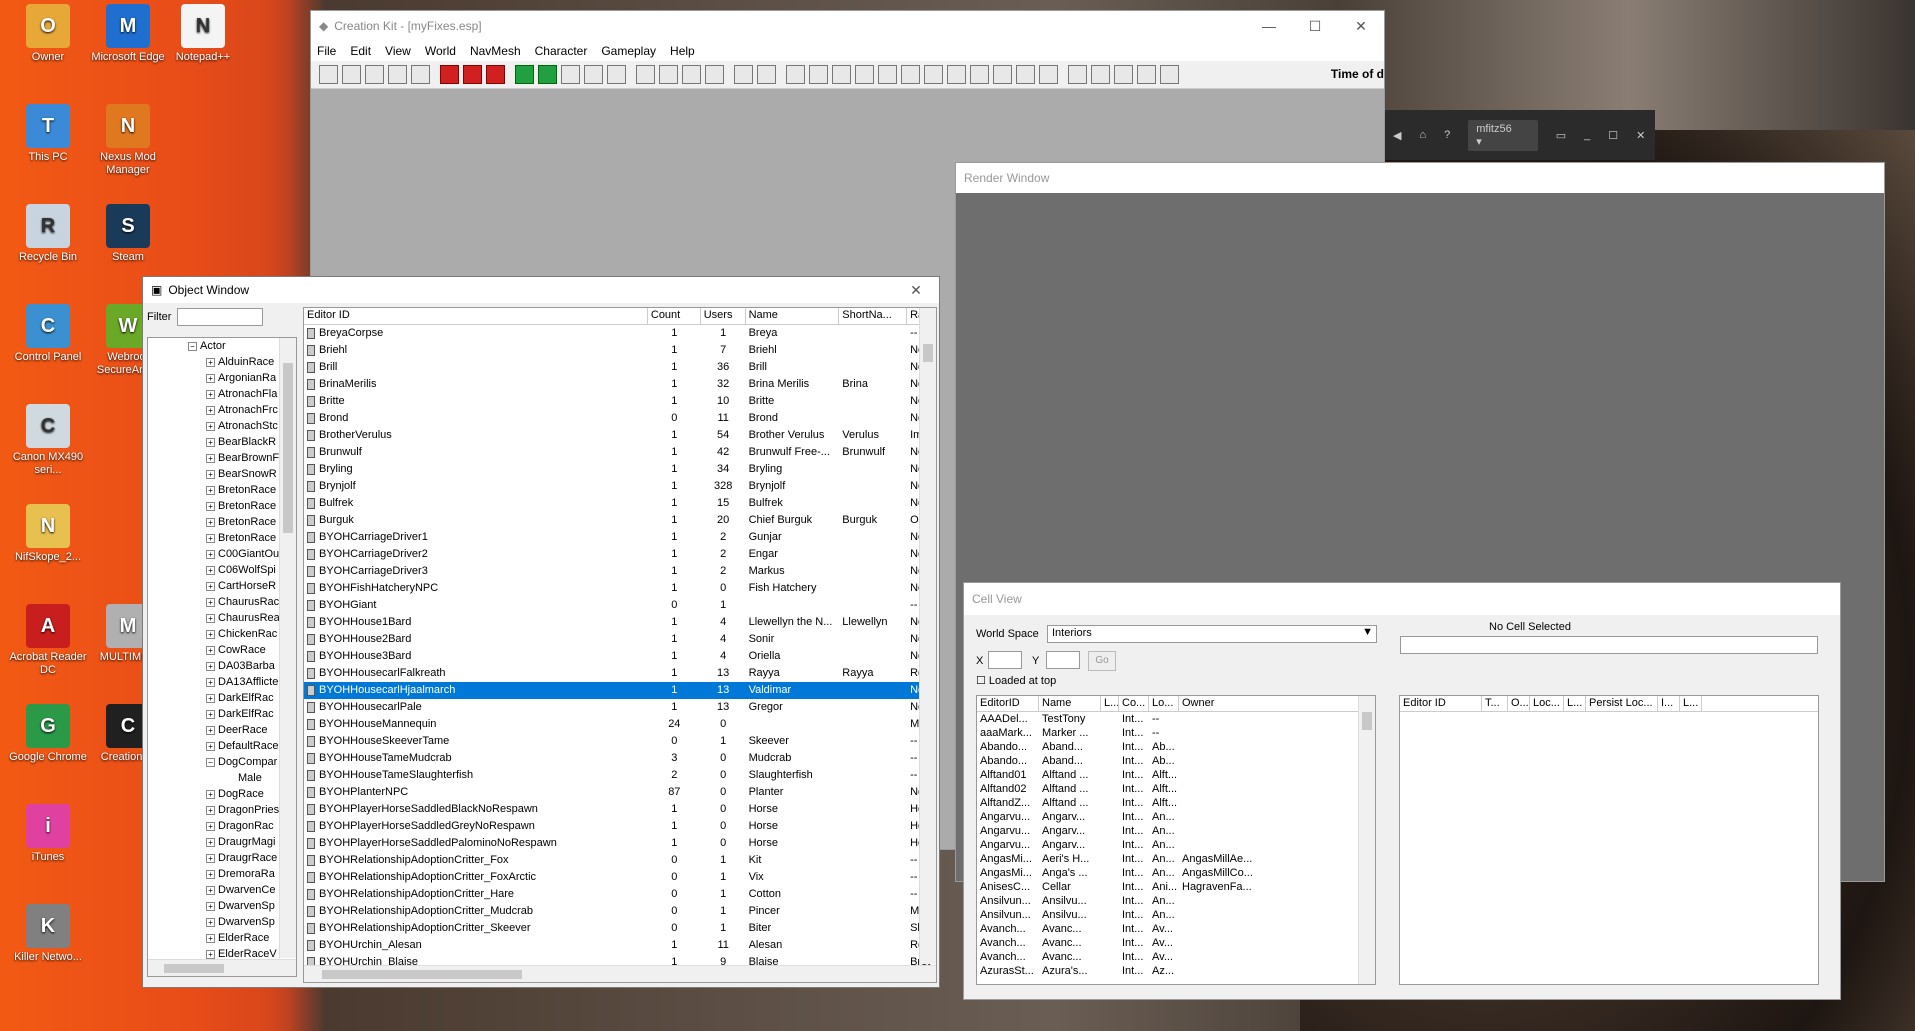 The width and height of the screenshot is (1915, 1031). What do you see at coordinates (1402, 599) in the screenshot?
I see `cell-view-titlebar: Cell View` at bounding box center [1402, 599].